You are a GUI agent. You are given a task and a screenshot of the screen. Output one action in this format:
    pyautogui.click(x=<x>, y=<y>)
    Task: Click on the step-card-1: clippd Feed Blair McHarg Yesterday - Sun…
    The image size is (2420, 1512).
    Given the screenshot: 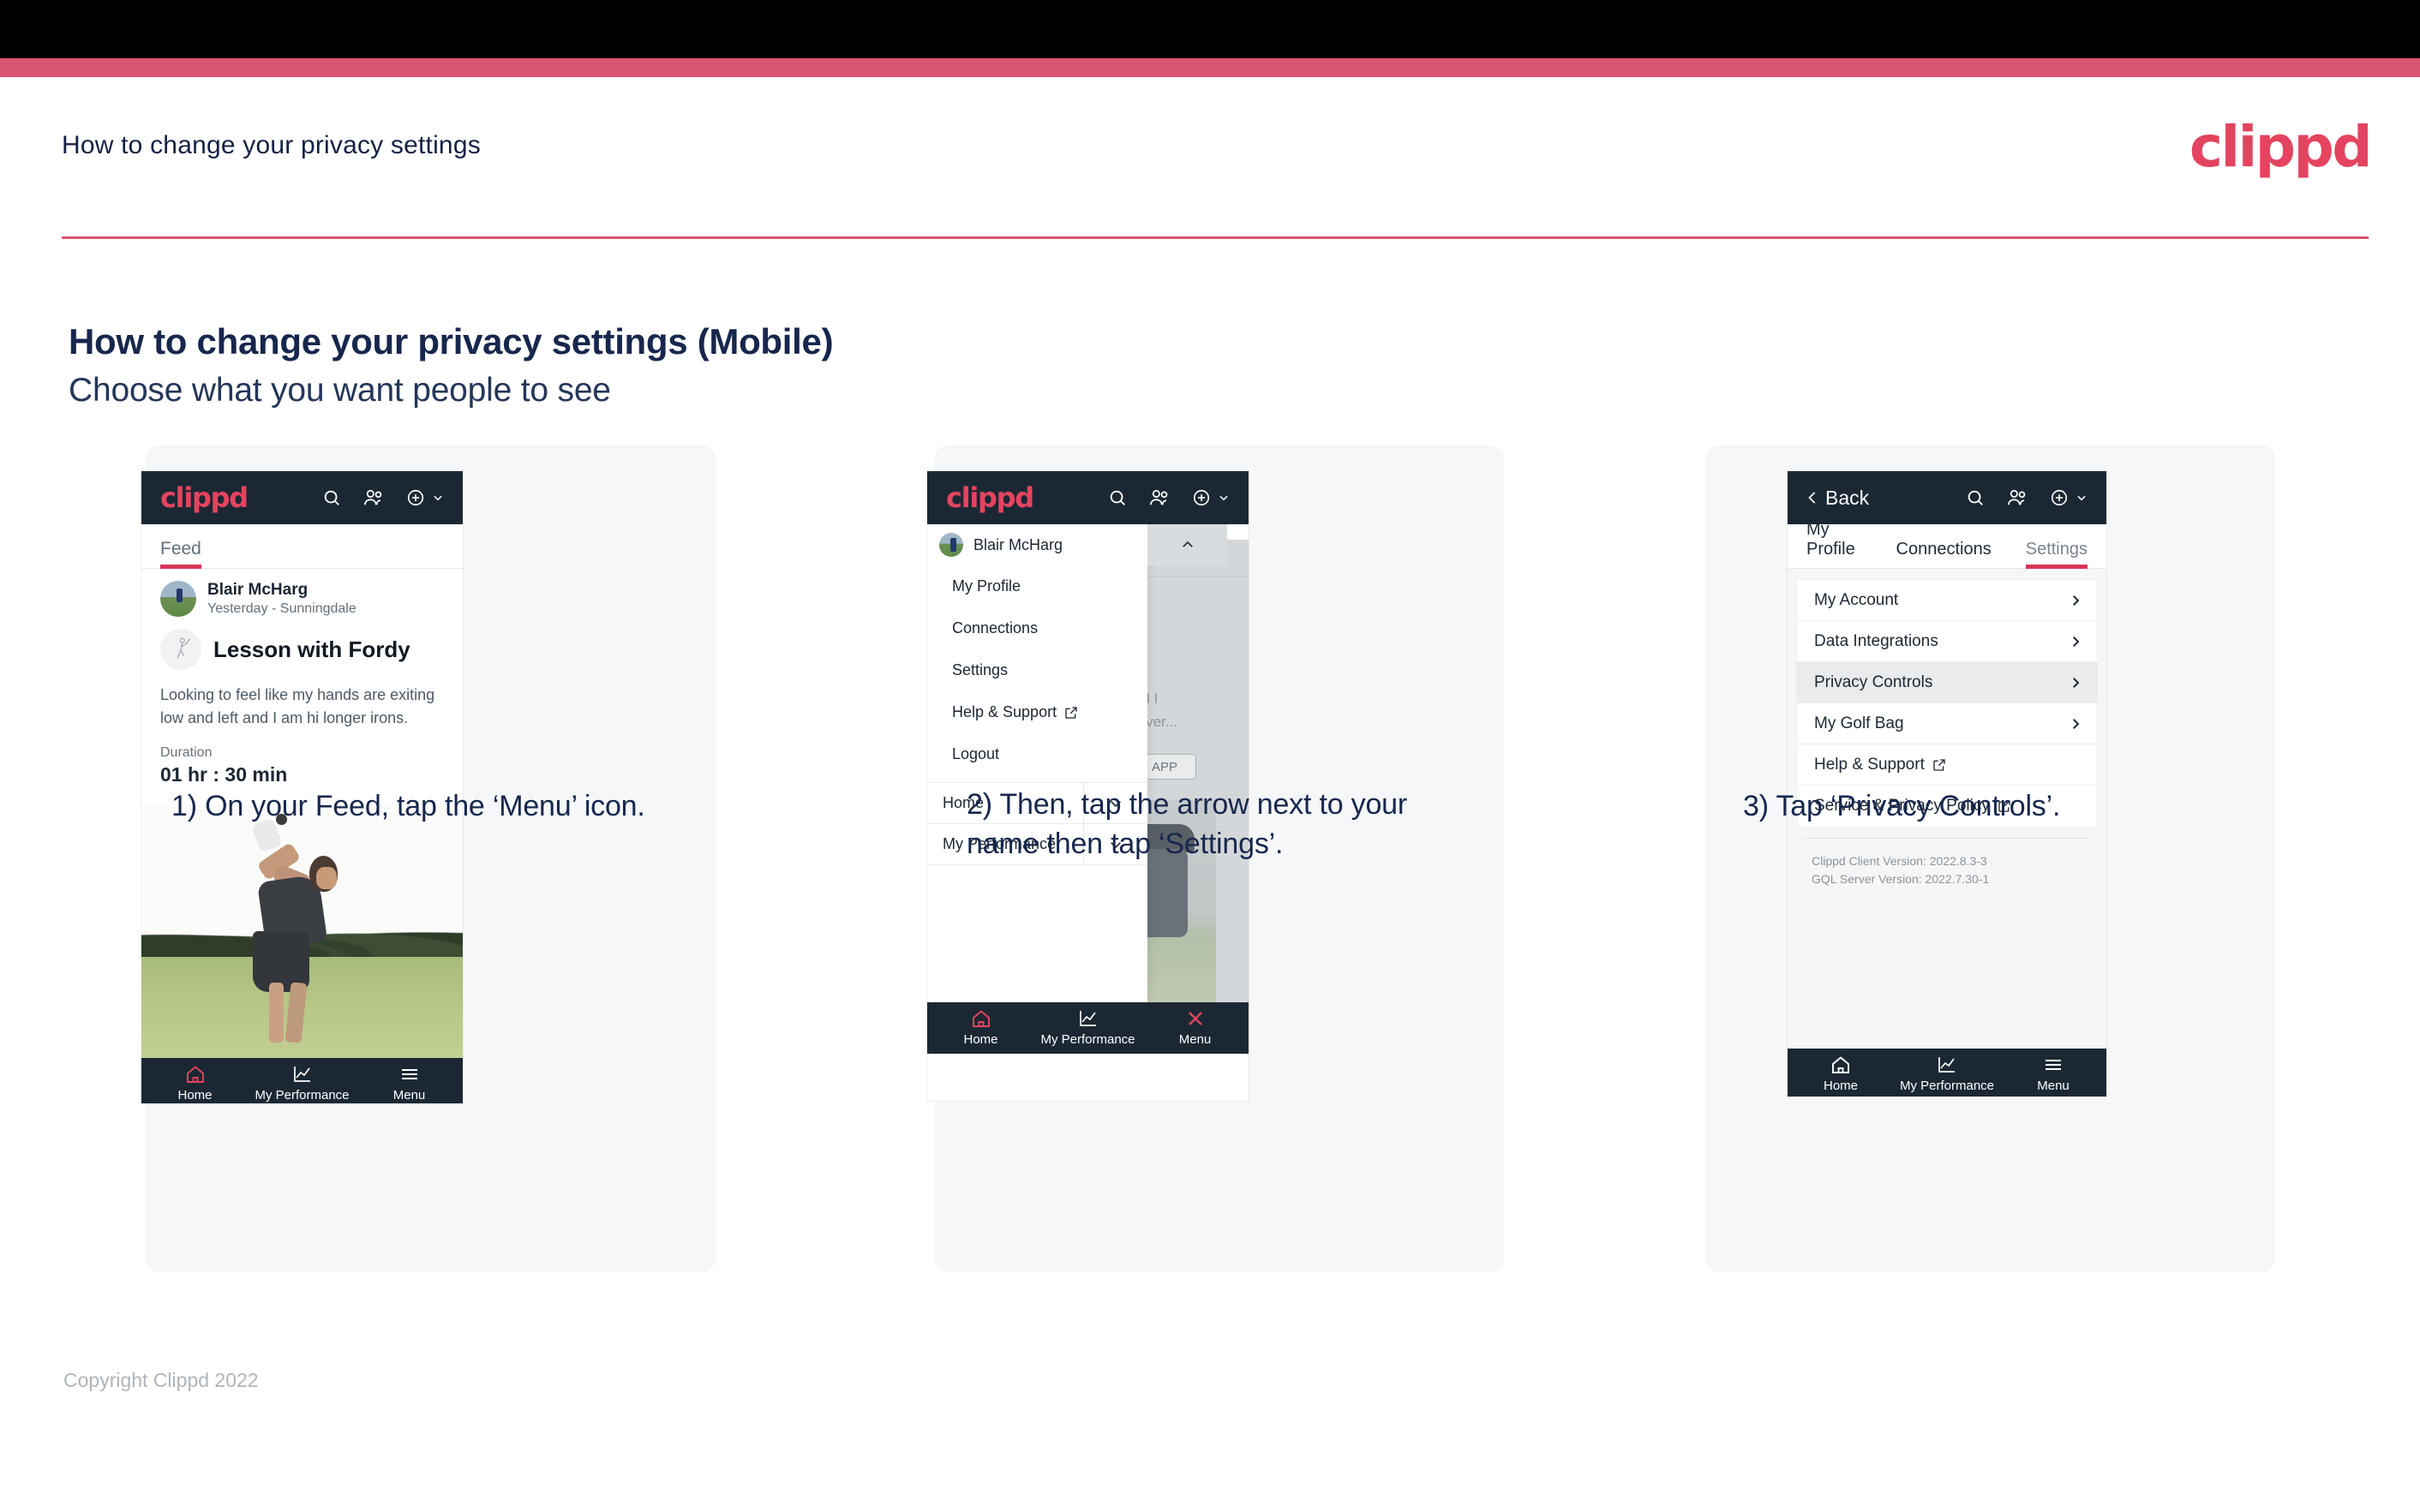 What is the action you would take?
    pyautogui.click(x=428, y=858)
    